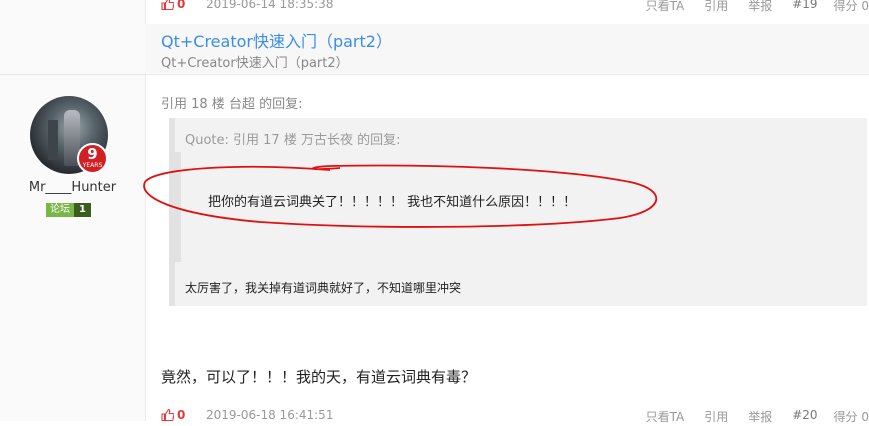 The width and height of the screenshot is (869, 426). I want to click on years-label: YEARS, so click(92, 165).